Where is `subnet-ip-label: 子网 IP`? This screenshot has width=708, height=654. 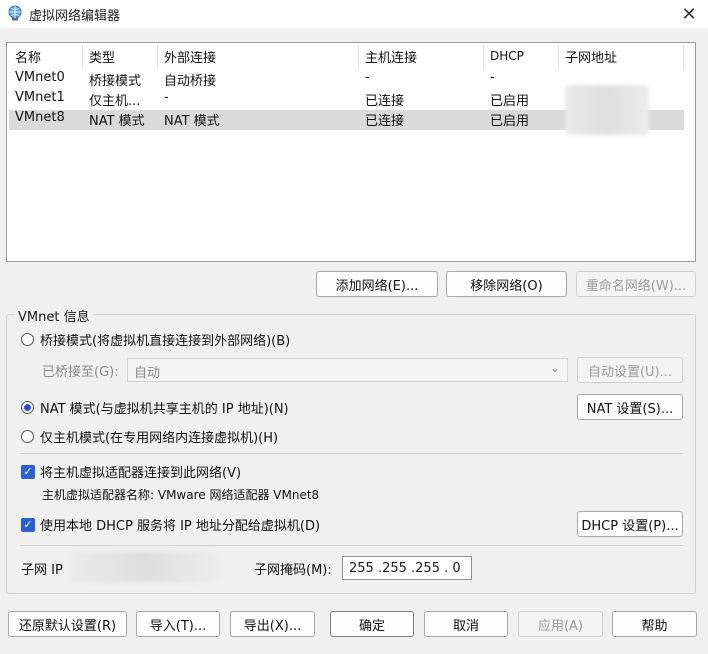
subnet-ip-label: 子网 IP is located at coordinates (42, 570).